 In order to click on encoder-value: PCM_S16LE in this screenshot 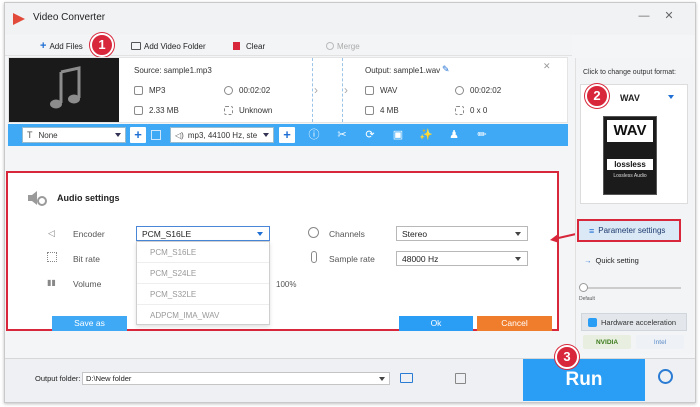, I will do `click(167, 233)`.